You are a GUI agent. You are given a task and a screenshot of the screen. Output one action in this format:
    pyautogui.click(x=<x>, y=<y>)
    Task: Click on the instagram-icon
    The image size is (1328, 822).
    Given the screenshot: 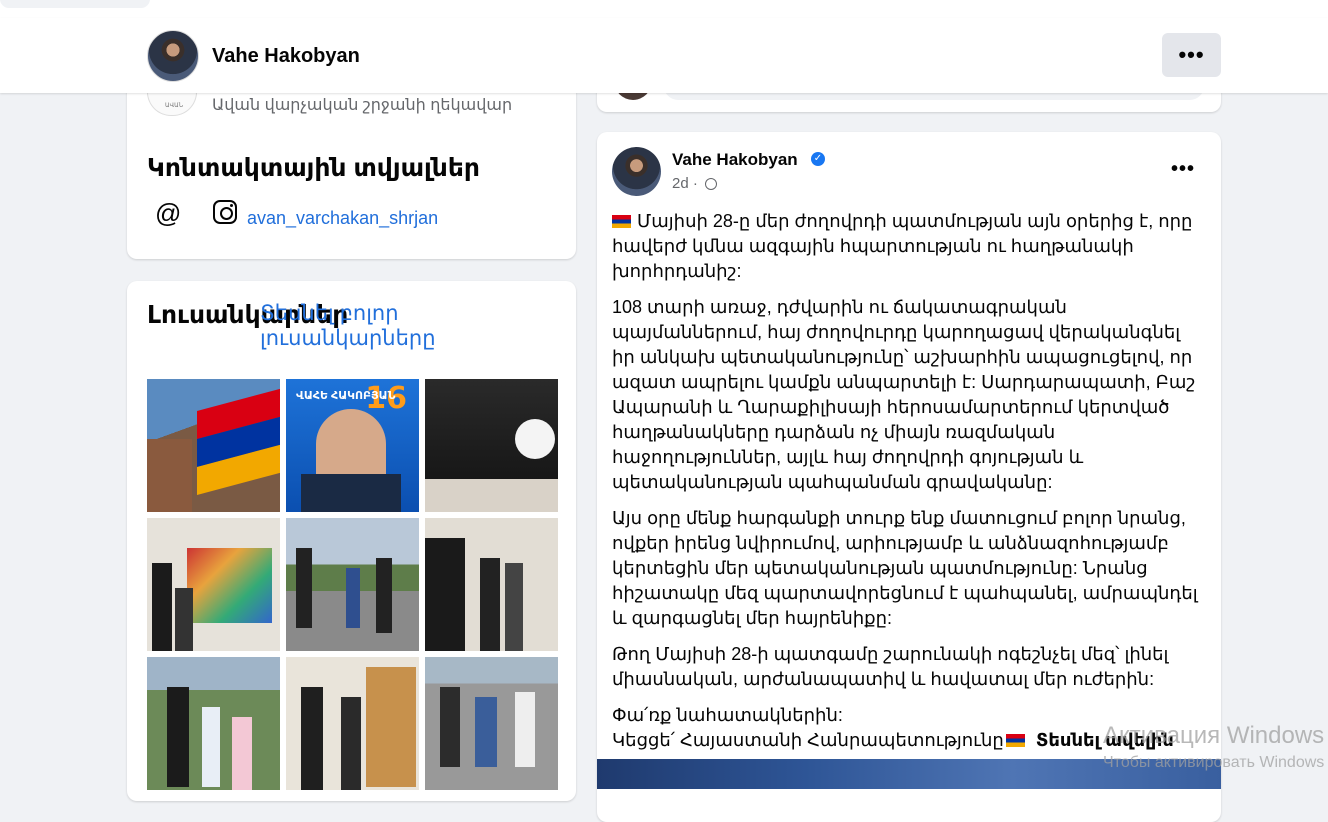 What is the action you would take?
    pyautogui.click(x=225, y=212)
    